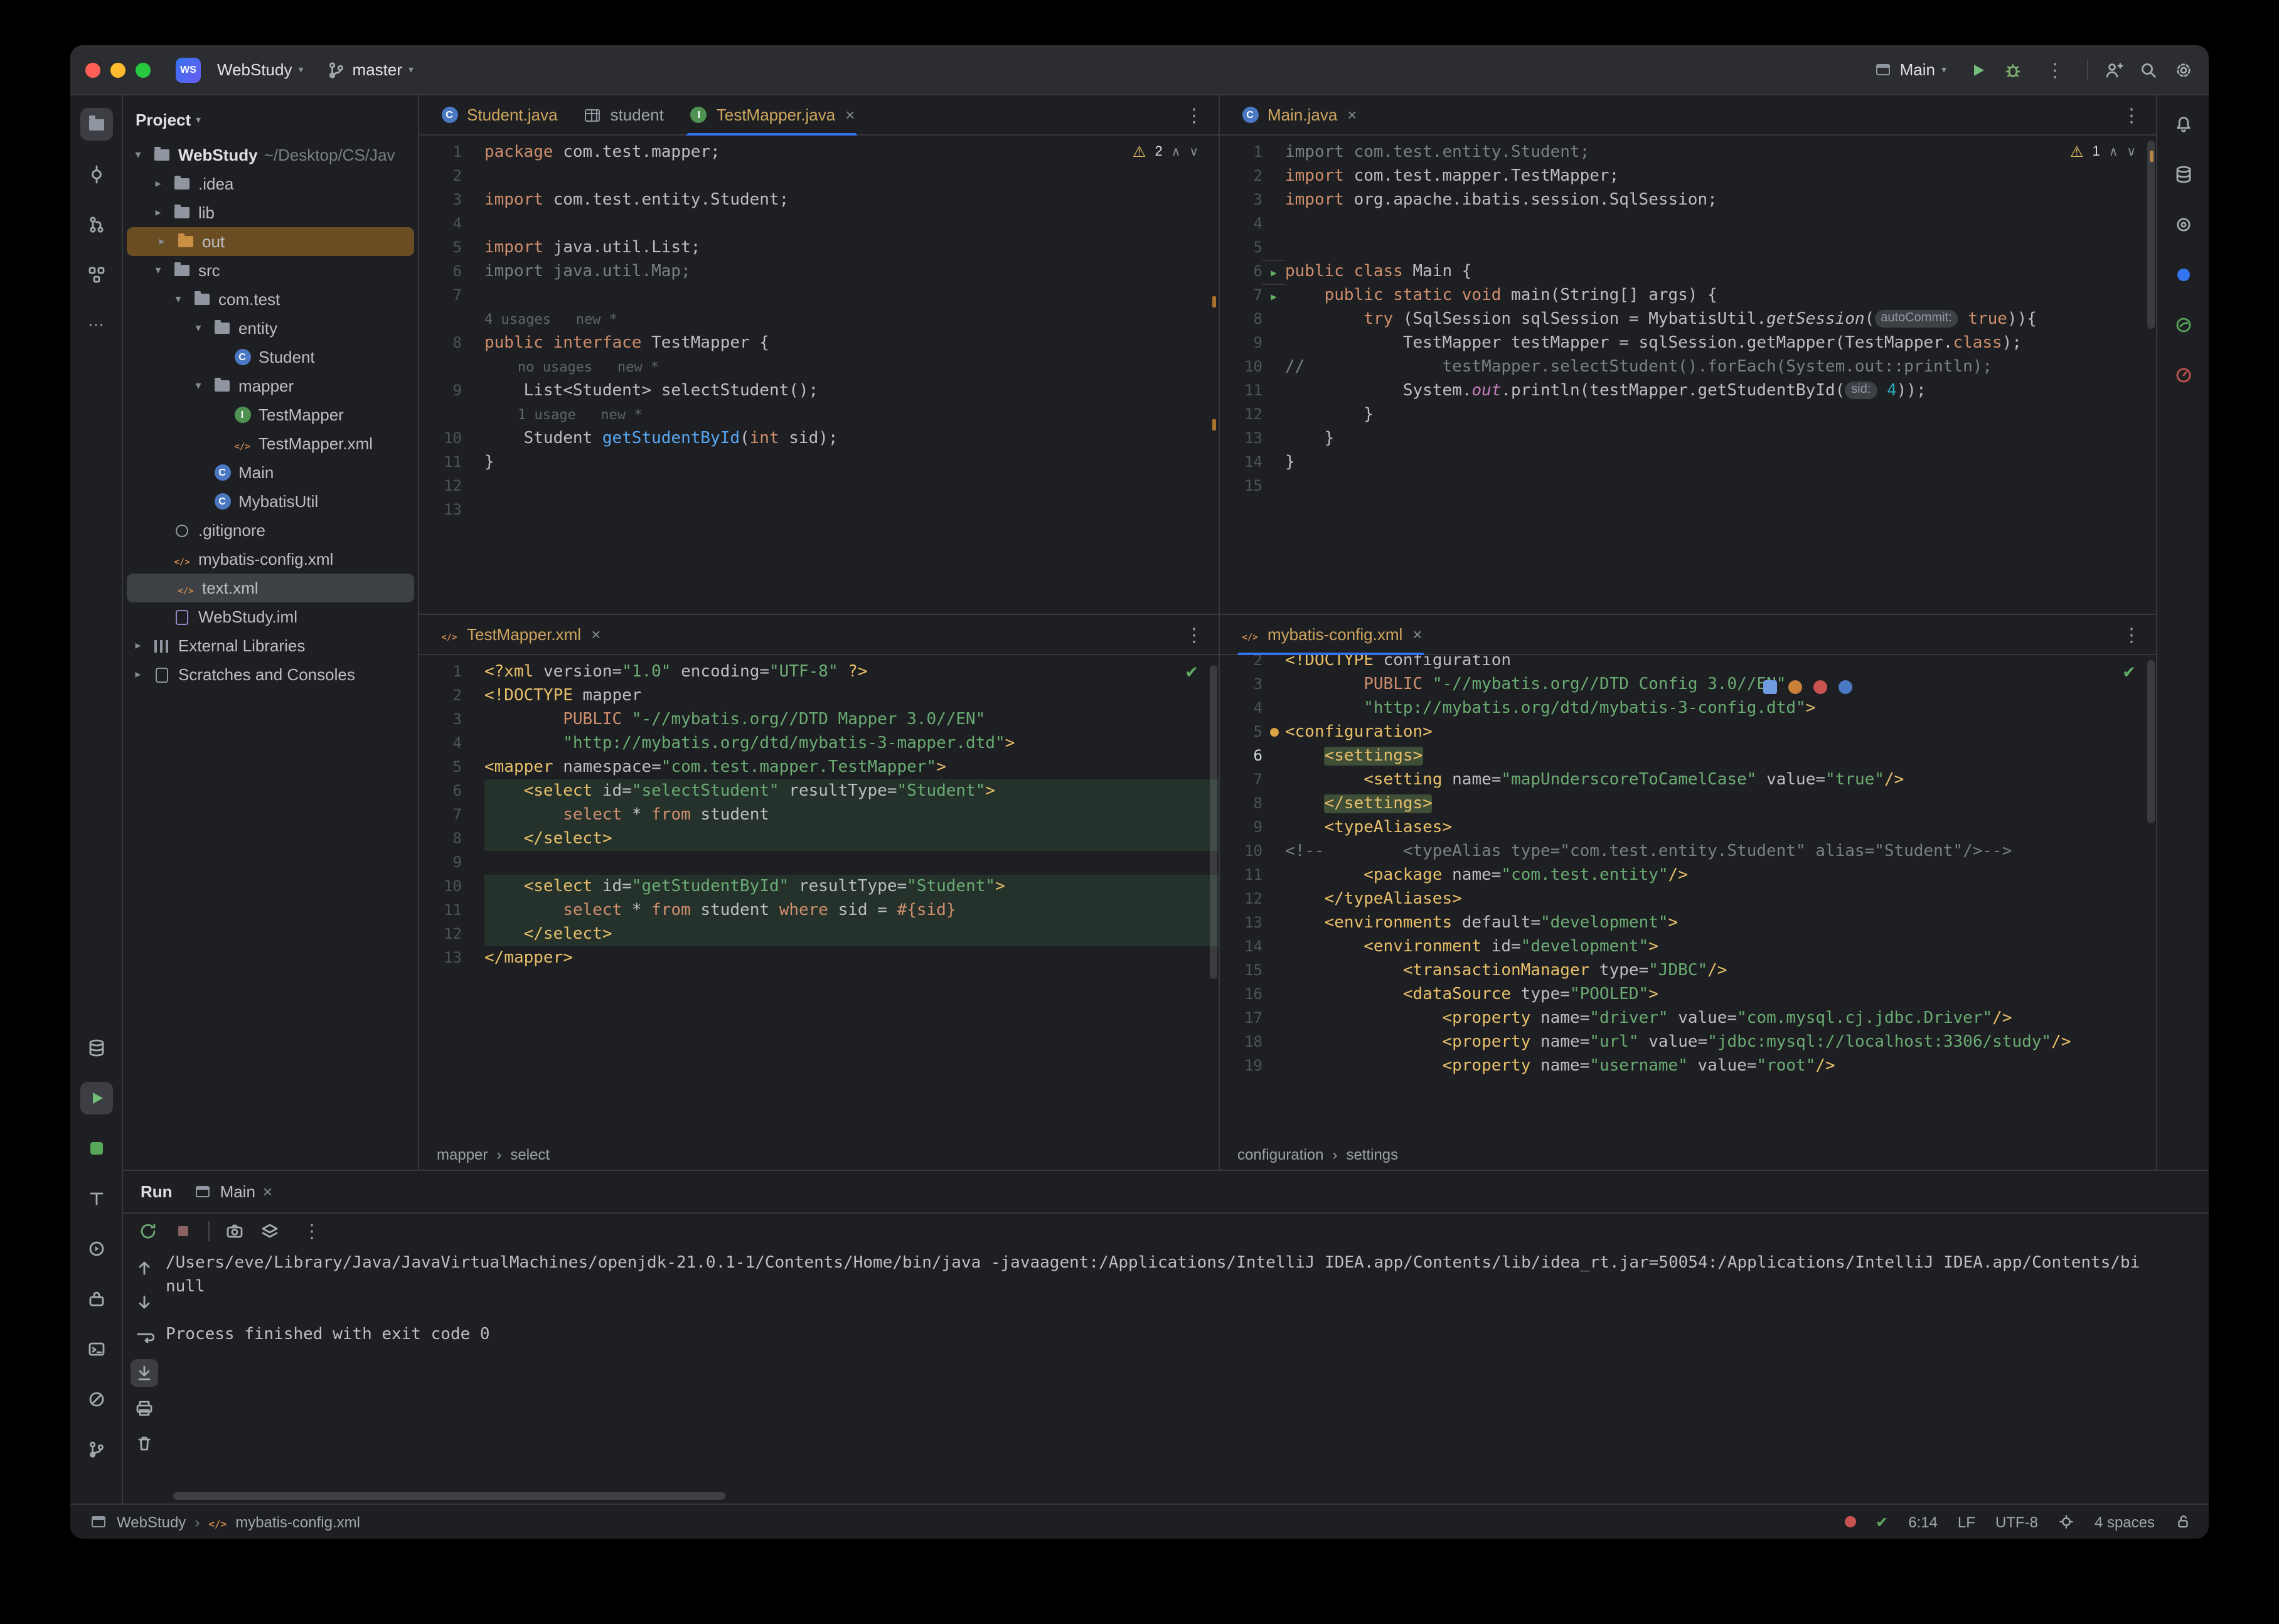 The height and width of the screenshot is (1624, 2279). I want to click on tree-item-text-xml: text.xml, so click(270, 588).